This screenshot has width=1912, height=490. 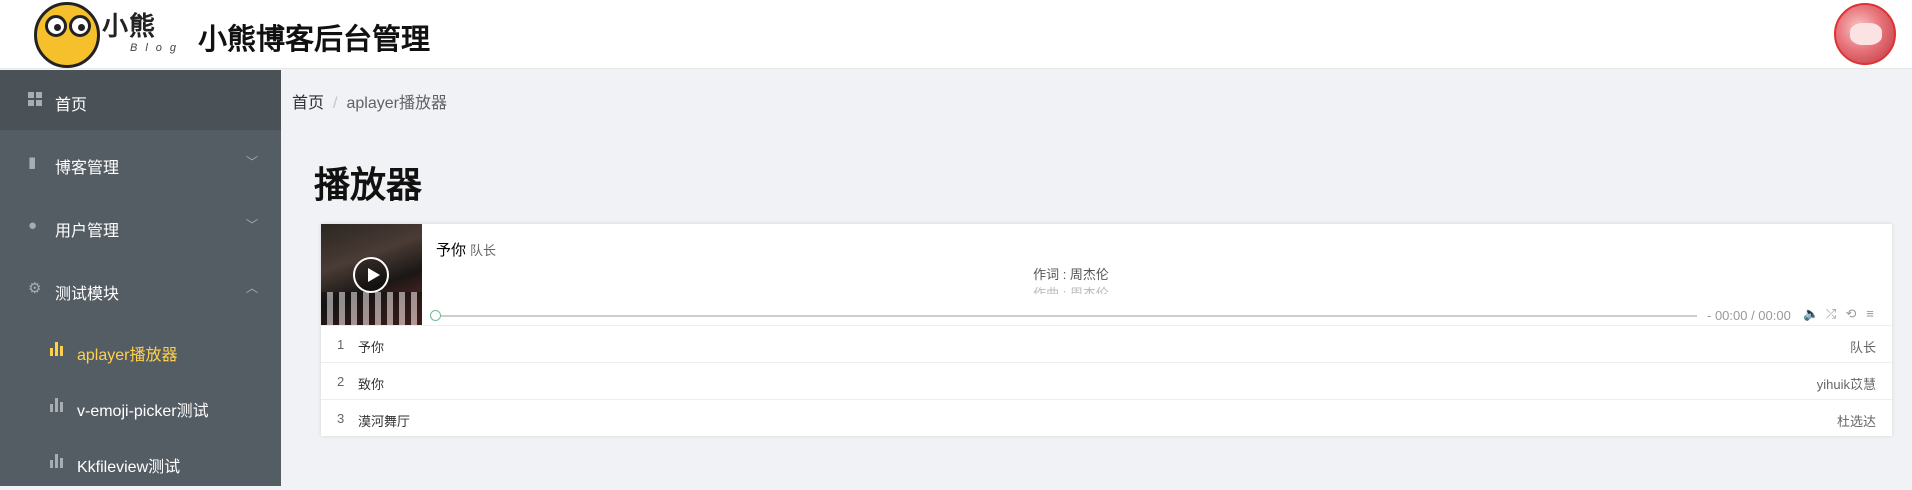 I want to click on play-icon, so click(x=371, y=275).